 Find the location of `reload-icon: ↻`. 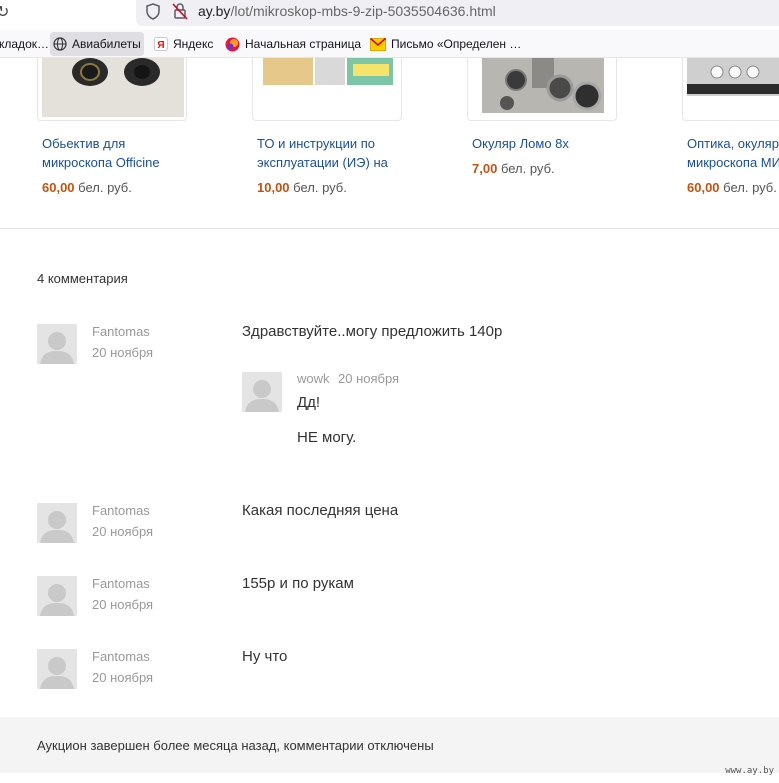

reload-icon: ↻ is located at coordinates (4, 12).